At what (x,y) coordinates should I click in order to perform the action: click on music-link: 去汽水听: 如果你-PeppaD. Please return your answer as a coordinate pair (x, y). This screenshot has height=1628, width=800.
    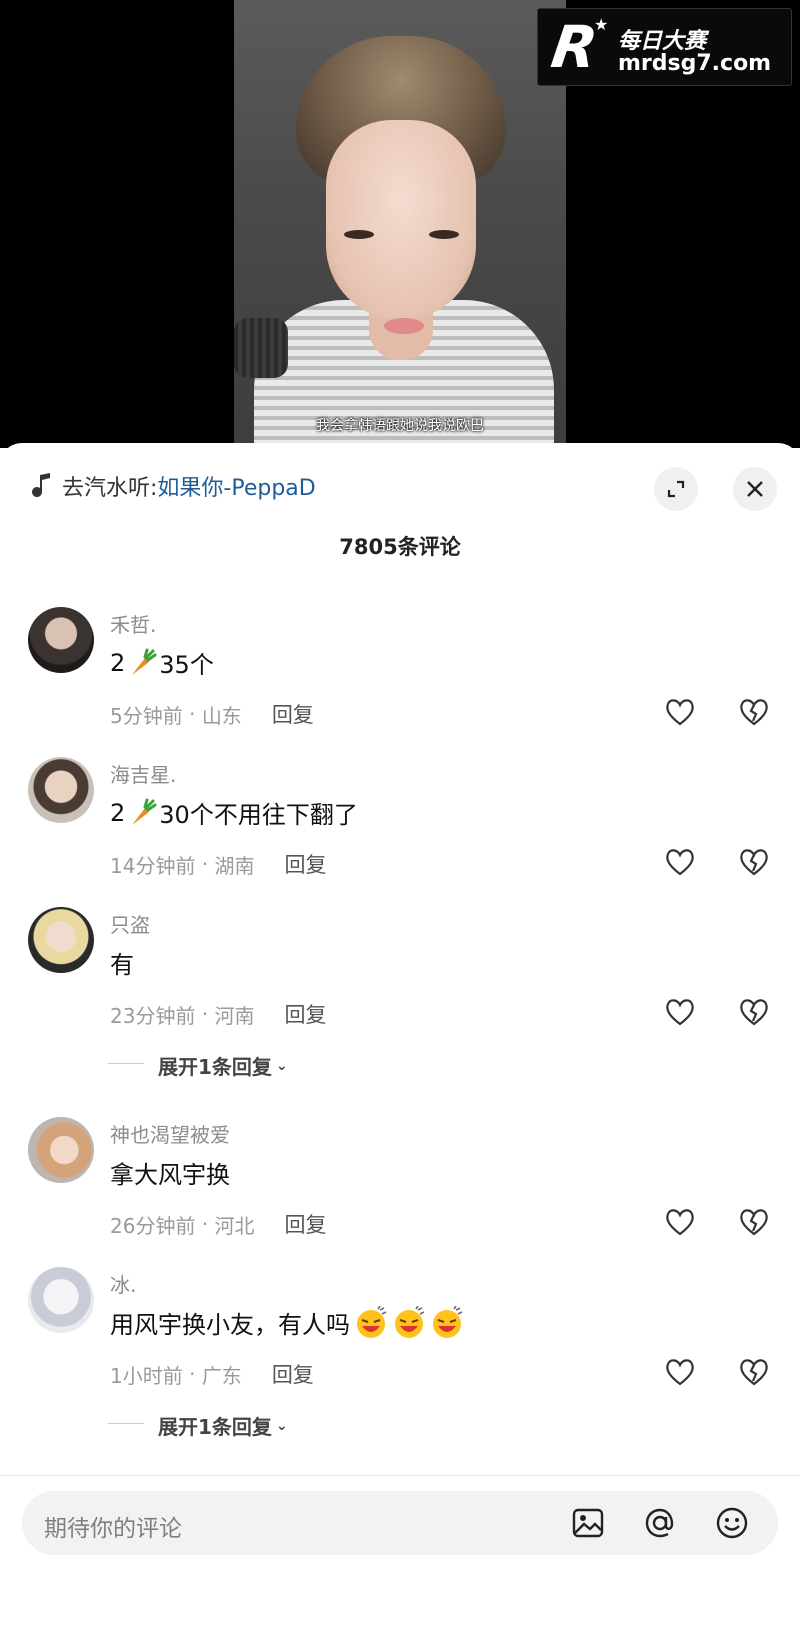
    Looking at the image, I should click on (174, 486).